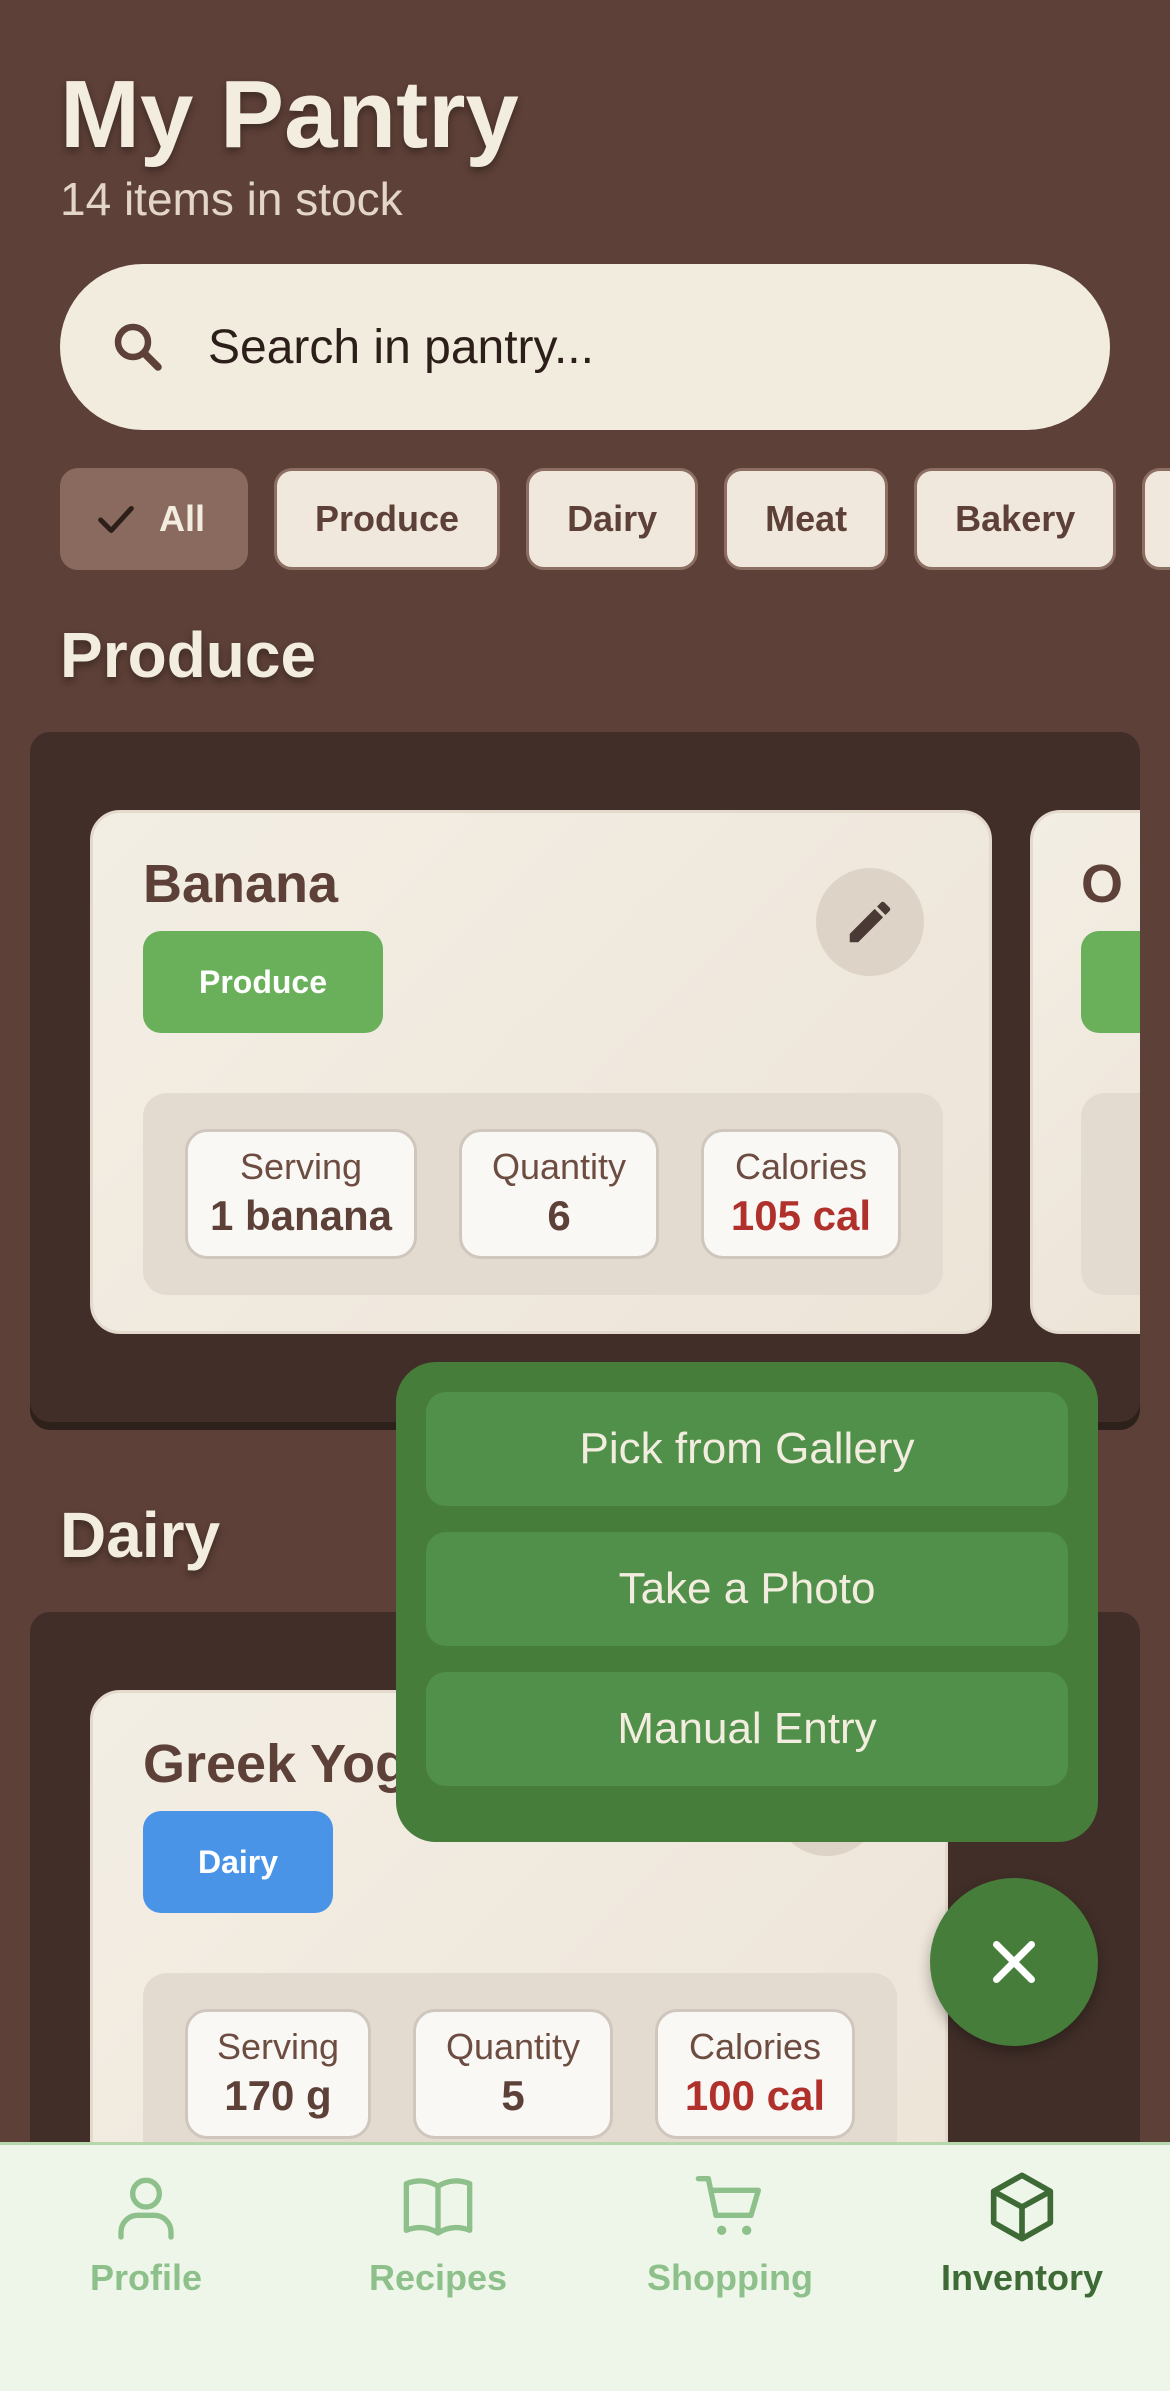  What do you see at coordinates (263, 982) in the screenshot?
I see `category-badge: Produce` at bounding box center [263, 982].